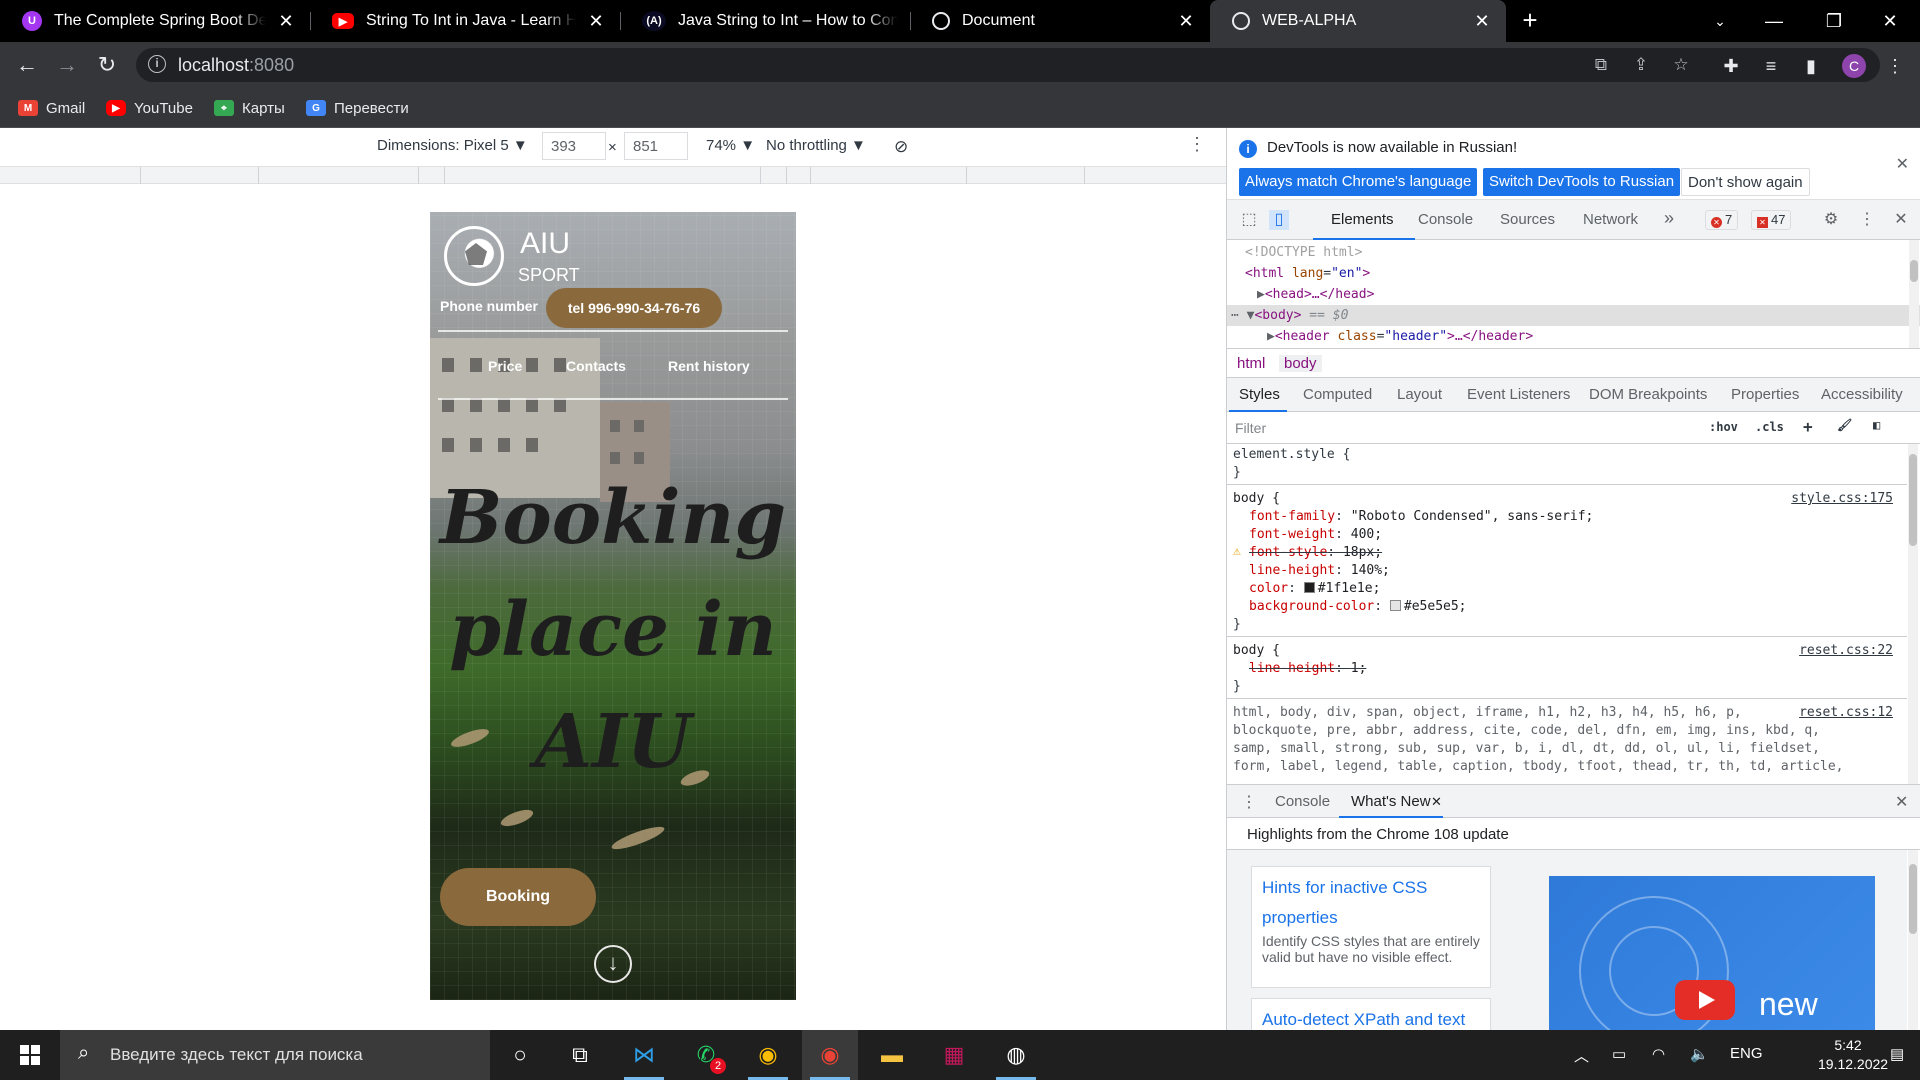 This screenshot has width=1920, height=1080. What do you see at coordinates (452, 145) in the screenshot?
I see `device-dimensions-select: Dimensions: Pixel 5 ▼` at bounding box center [452, 145].